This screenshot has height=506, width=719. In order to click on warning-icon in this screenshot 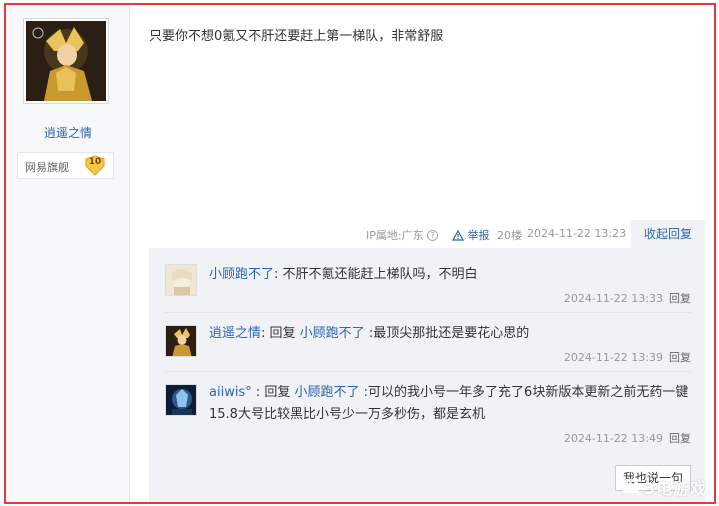, I will do `click(458, 235)`.